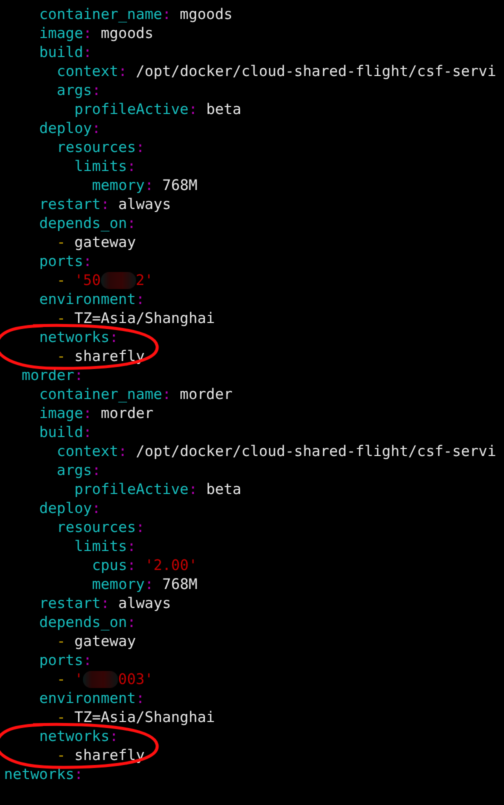  I want to click on code-line: morder:, so click(53, 375).